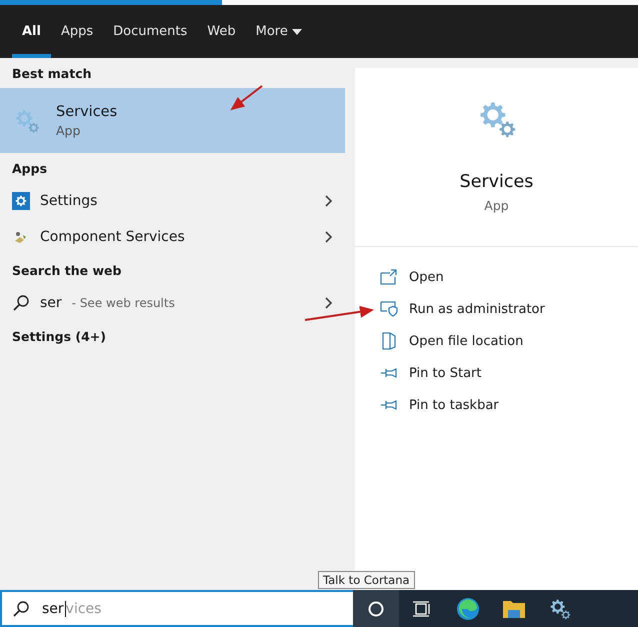 This screenshot has height=627, width=638. What do you see at coordinates (389, 341) in the screenshot?
I see `file-icon` at bounding box center [389, 341].